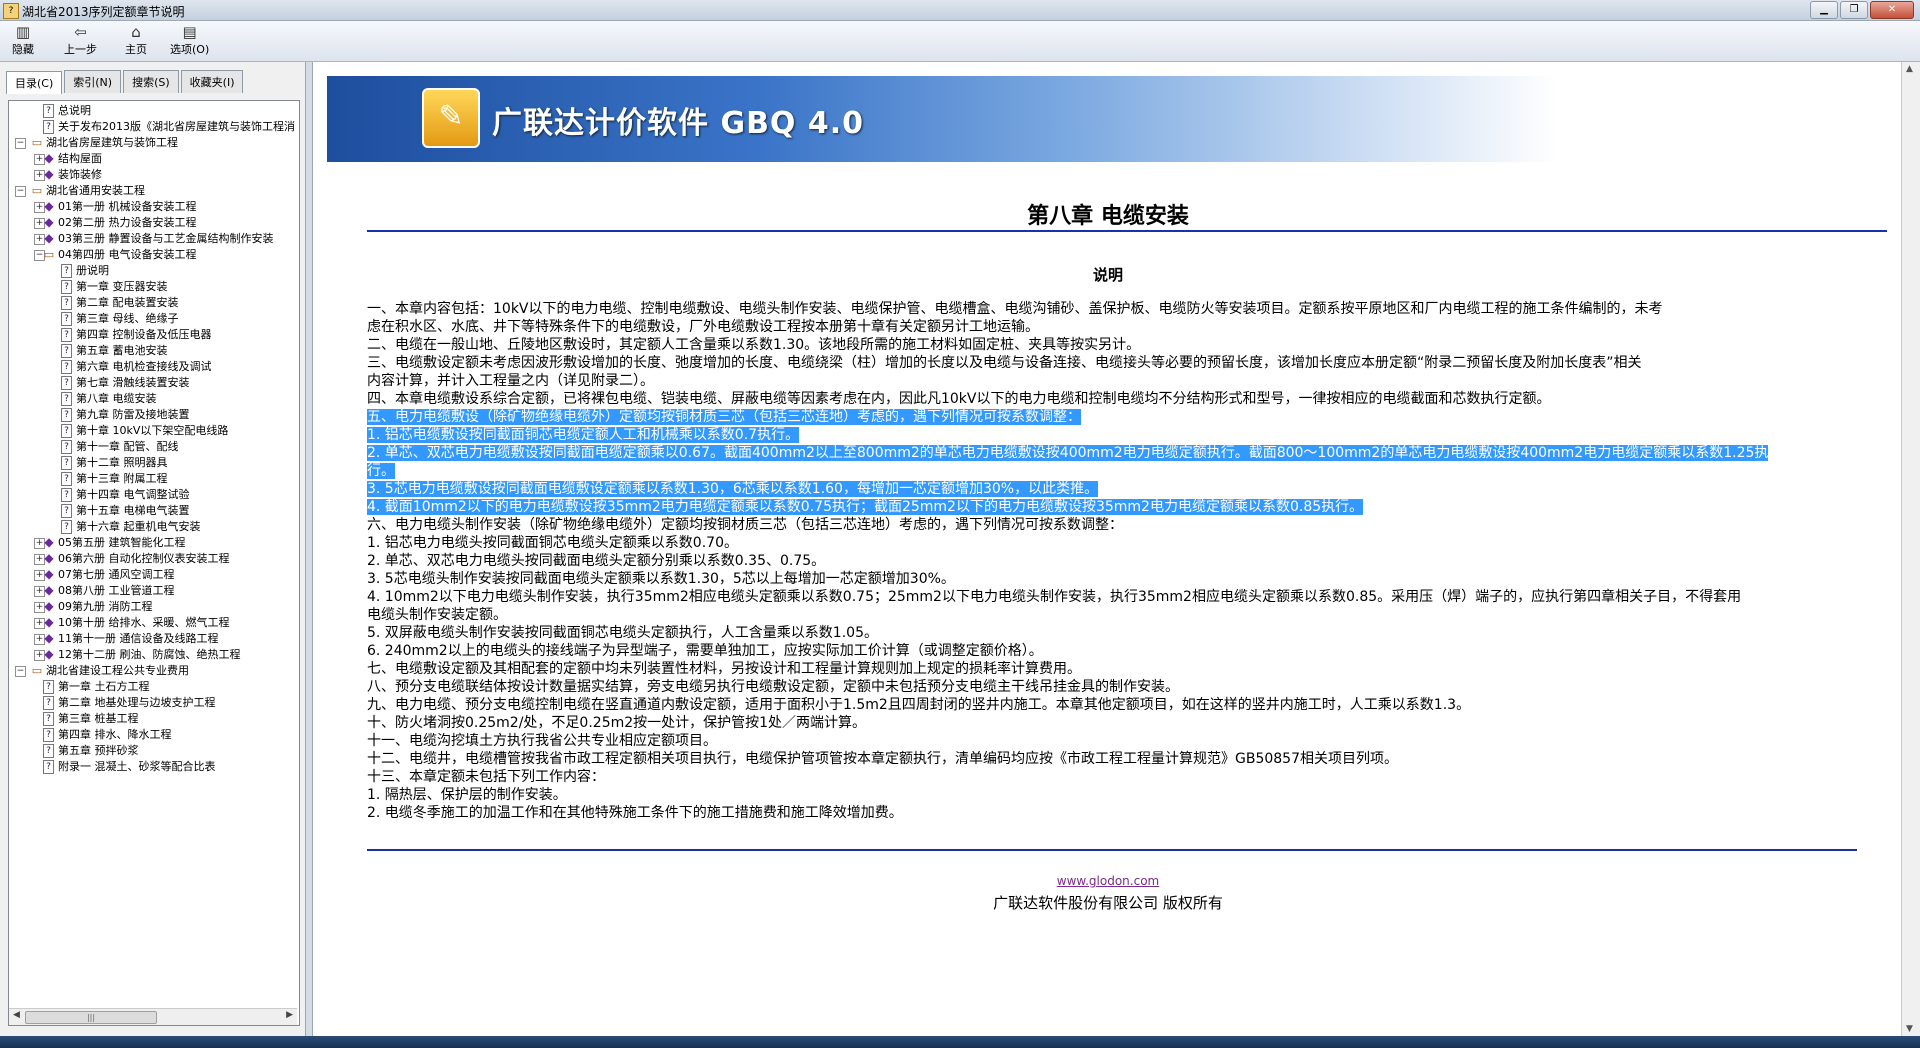 The height and width of the screenshot is (1048, 1920). Describe the element at coordinates (596, 561) in the screenshot. I see `text-line: 2. 单芯、双芯电力电缆头按同截面电缆头定额分别乘以系数0.35、0.75。` at that location.